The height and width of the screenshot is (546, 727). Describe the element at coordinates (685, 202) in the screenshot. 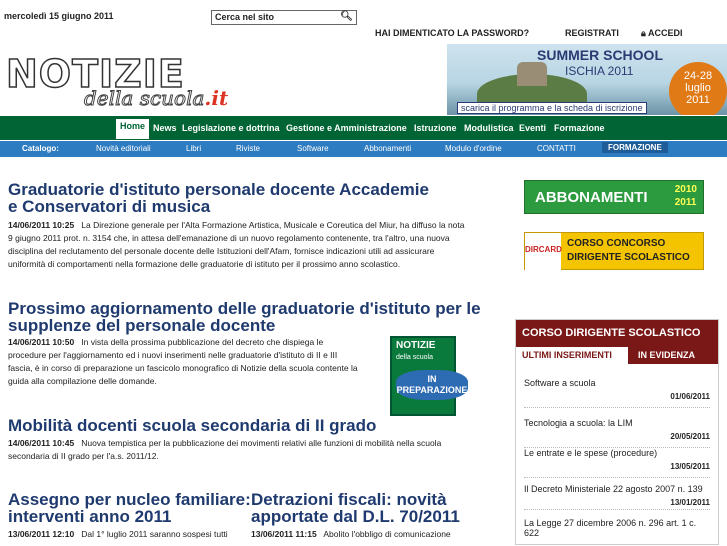

I see `year: 2011` at that location.